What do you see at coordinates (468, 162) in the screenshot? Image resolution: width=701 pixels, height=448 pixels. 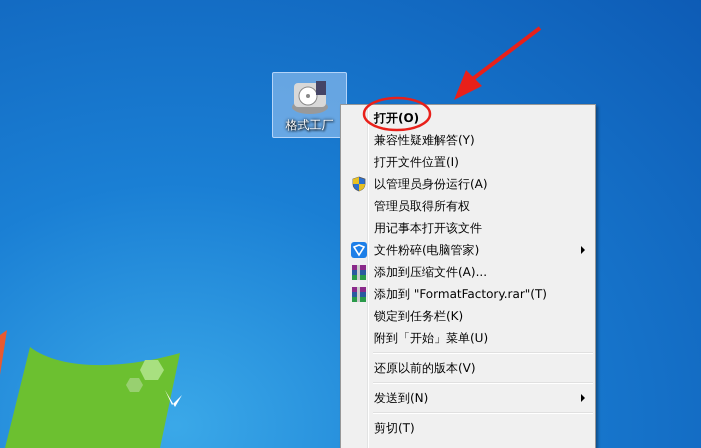 I see `menu-item: 打开文件位置(I)` at bounding box center [468, 162].